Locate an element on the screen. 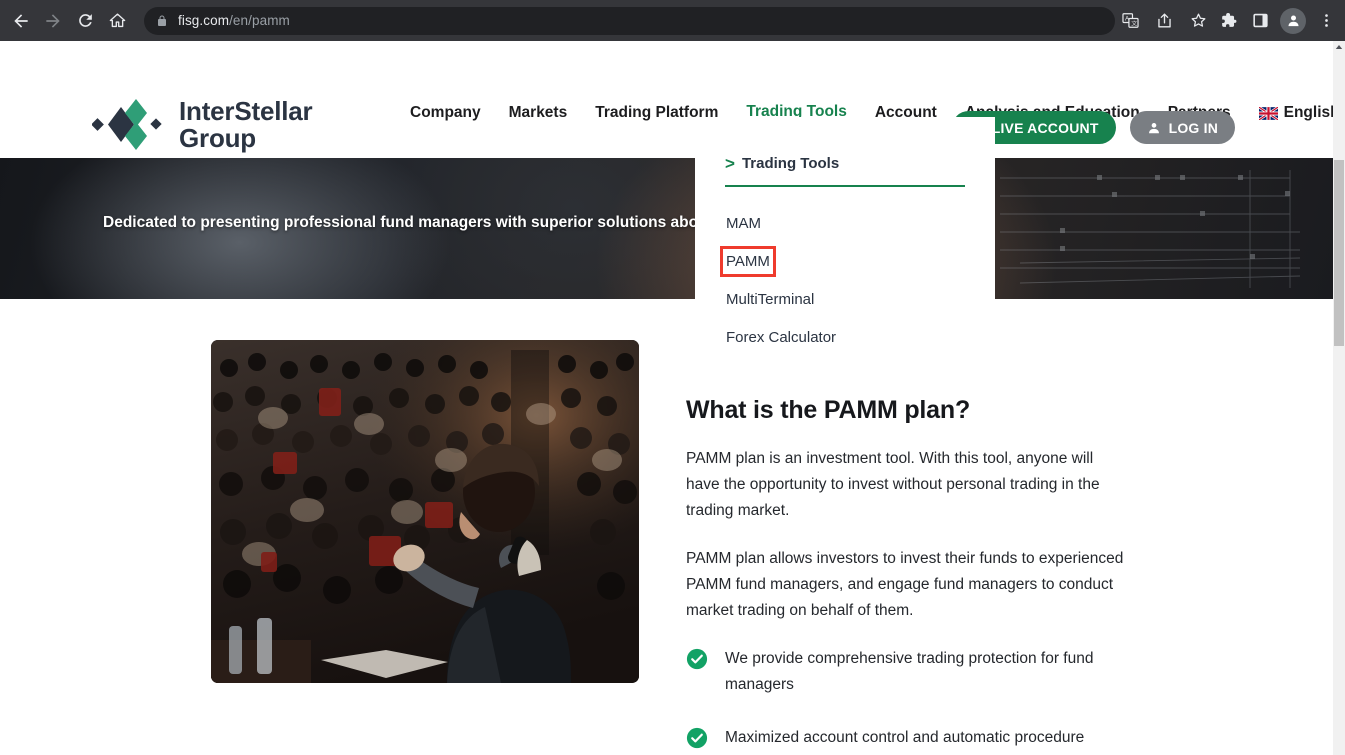 Image resolution: width=1345 pixels, height=755 pixels. site-logo: InterStellar Group is located at coordinates (202, 124).